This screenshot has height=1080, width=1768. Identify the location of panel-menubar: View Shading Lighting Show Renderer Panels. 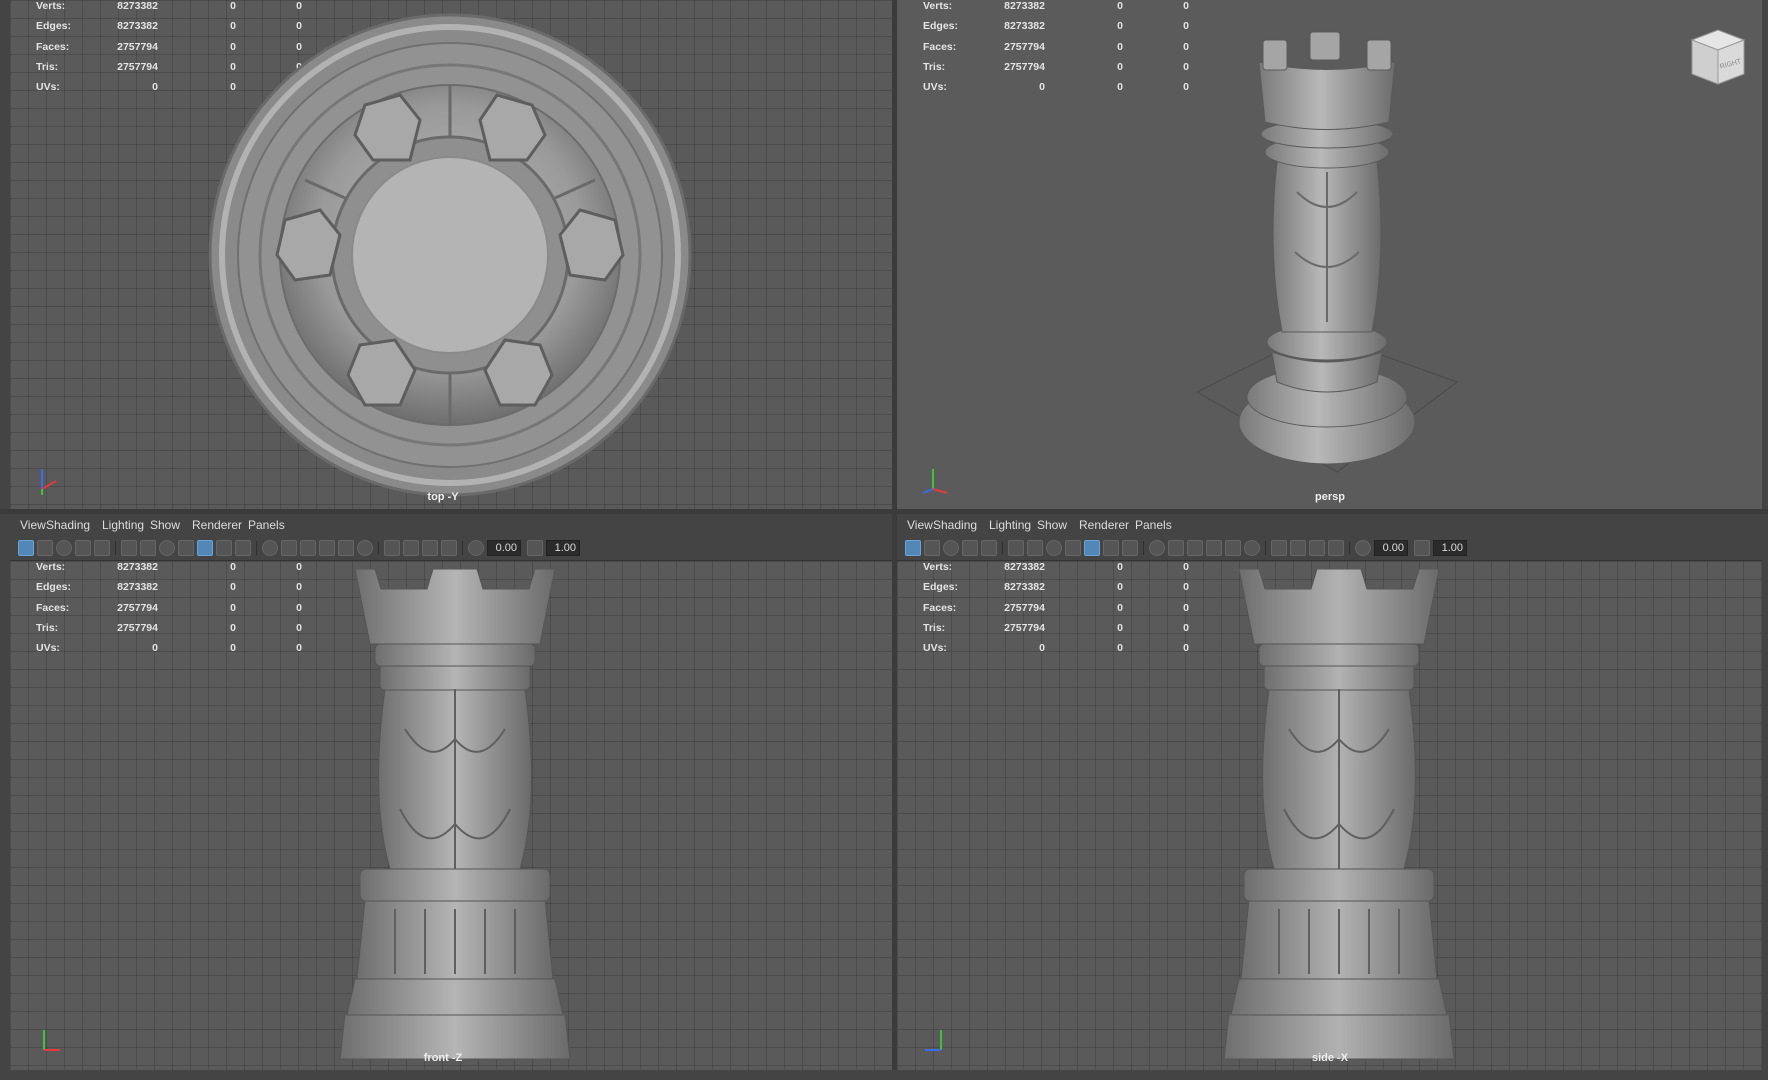
(1329, 525).